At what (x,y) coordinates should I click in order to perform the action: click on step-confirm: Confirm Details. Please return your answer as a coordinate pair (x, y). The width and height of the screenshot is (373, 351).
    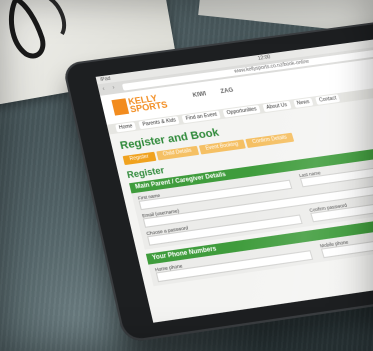
    Looking at the image, I should click on (270, 140).